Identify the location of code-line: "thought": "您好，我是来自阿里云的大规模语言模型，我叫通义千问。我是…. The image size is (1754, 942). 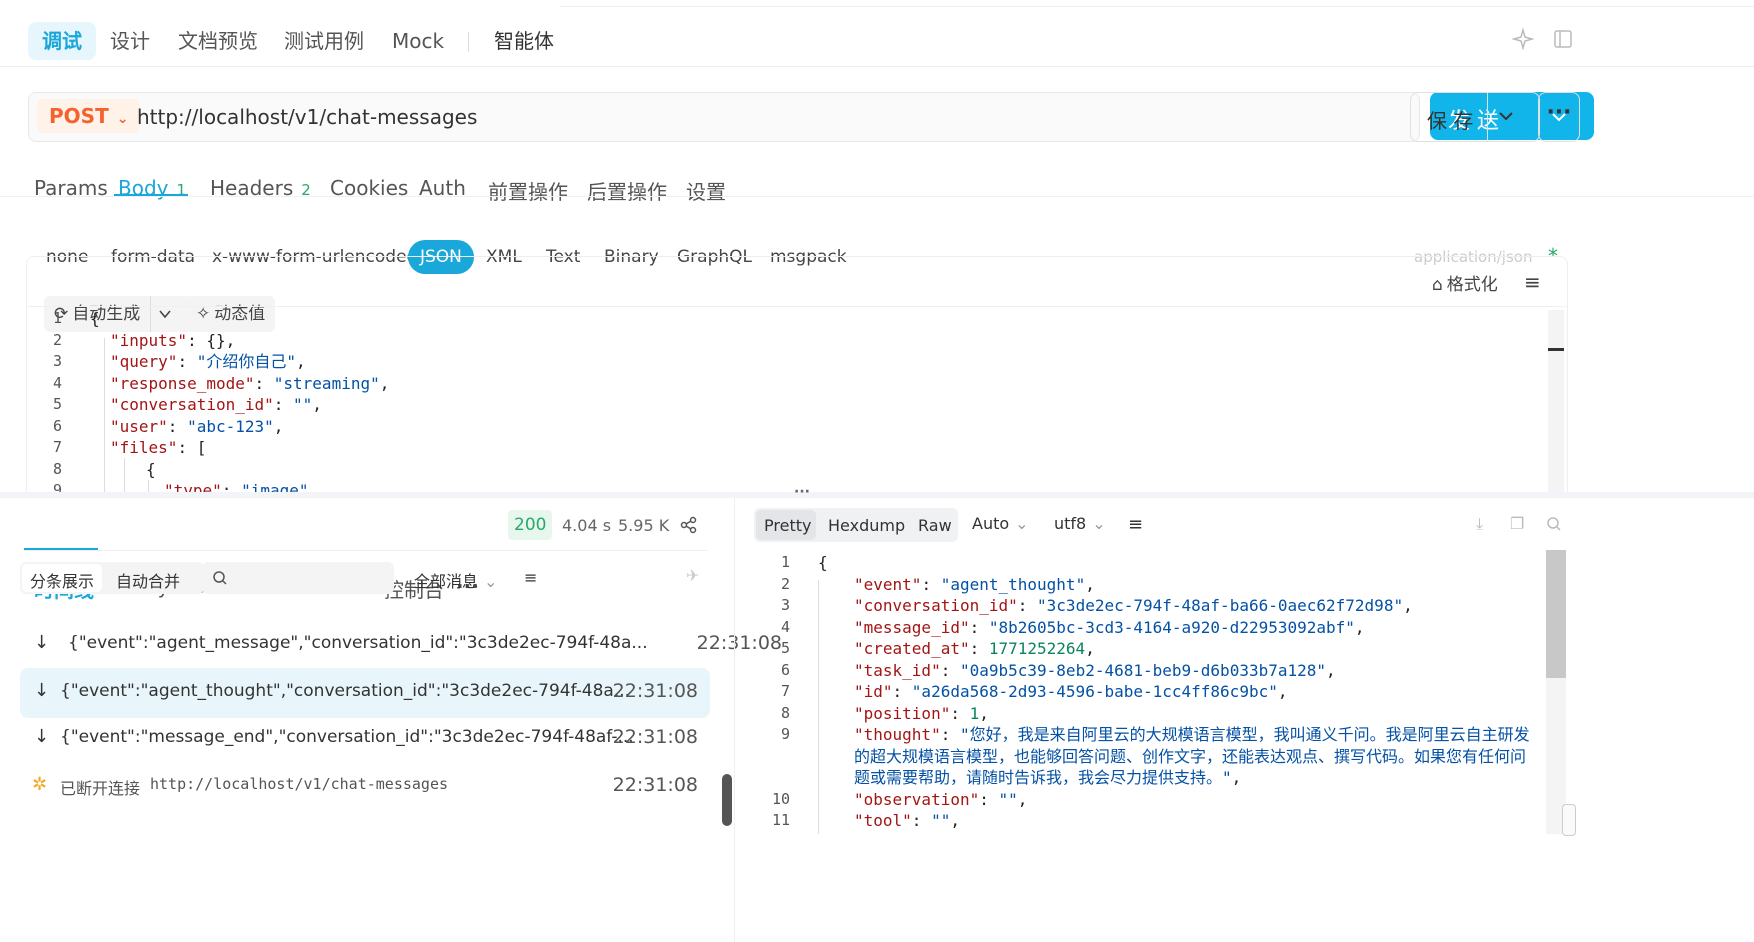
(1192, 734).